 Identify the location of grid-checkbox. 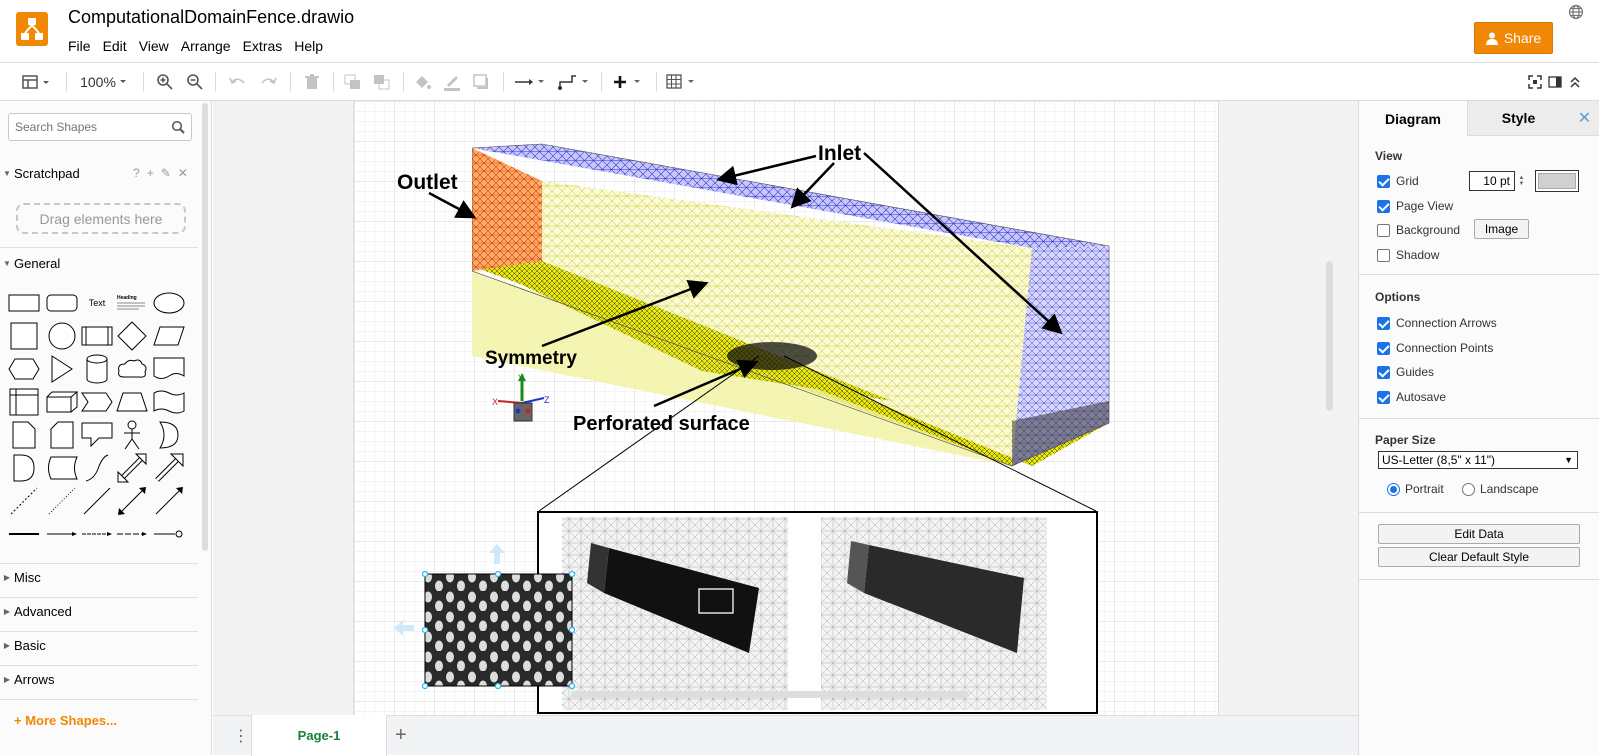
(1383, 181).